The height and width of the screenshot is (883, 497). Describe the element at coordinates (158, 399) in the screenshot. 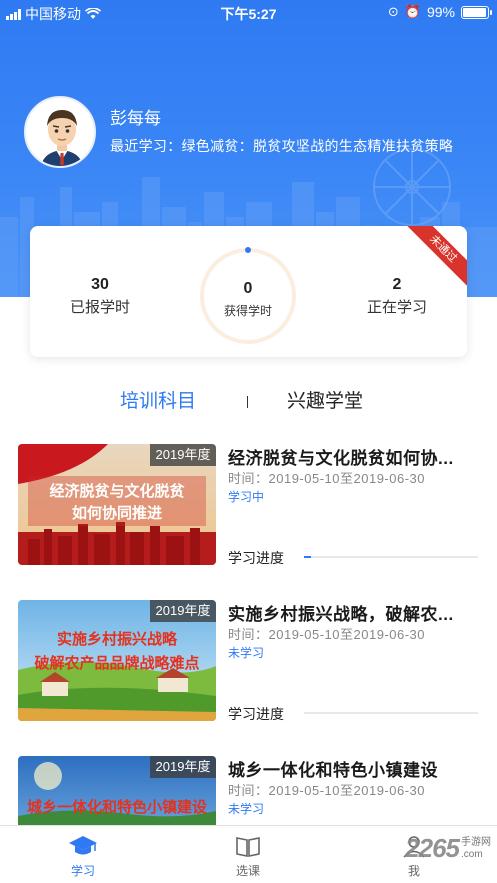

I see `tab-training: 培训科目` at that location.